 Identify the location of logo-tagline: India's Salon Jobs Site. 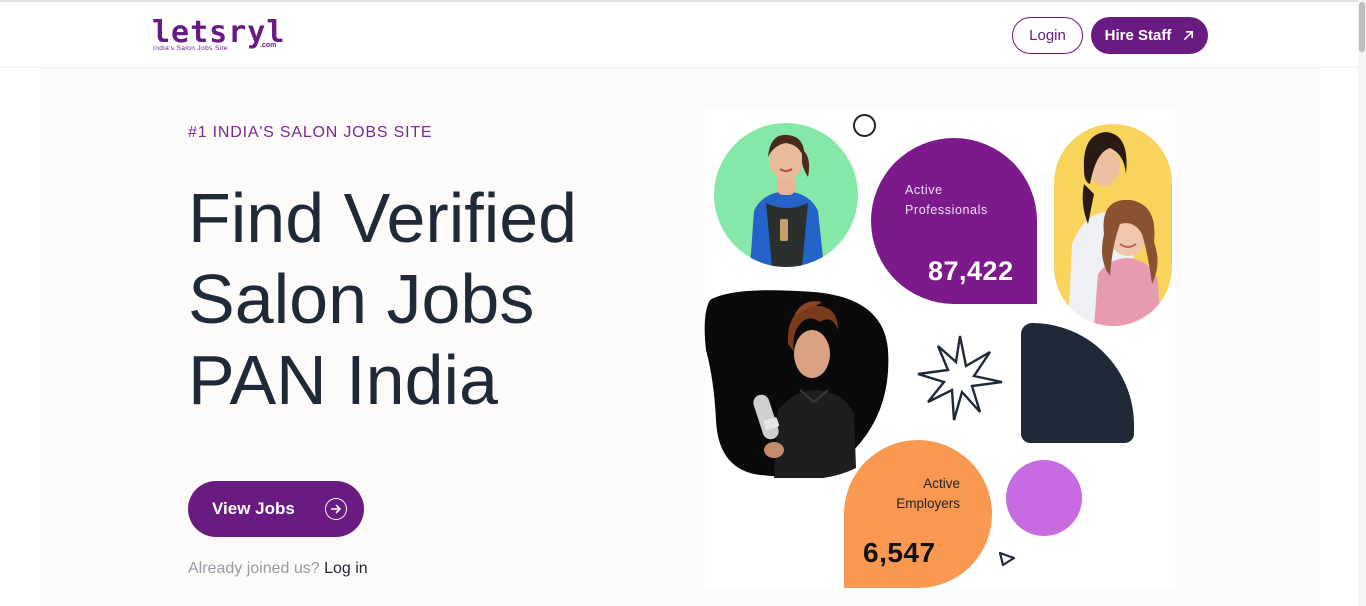
(190, 48).